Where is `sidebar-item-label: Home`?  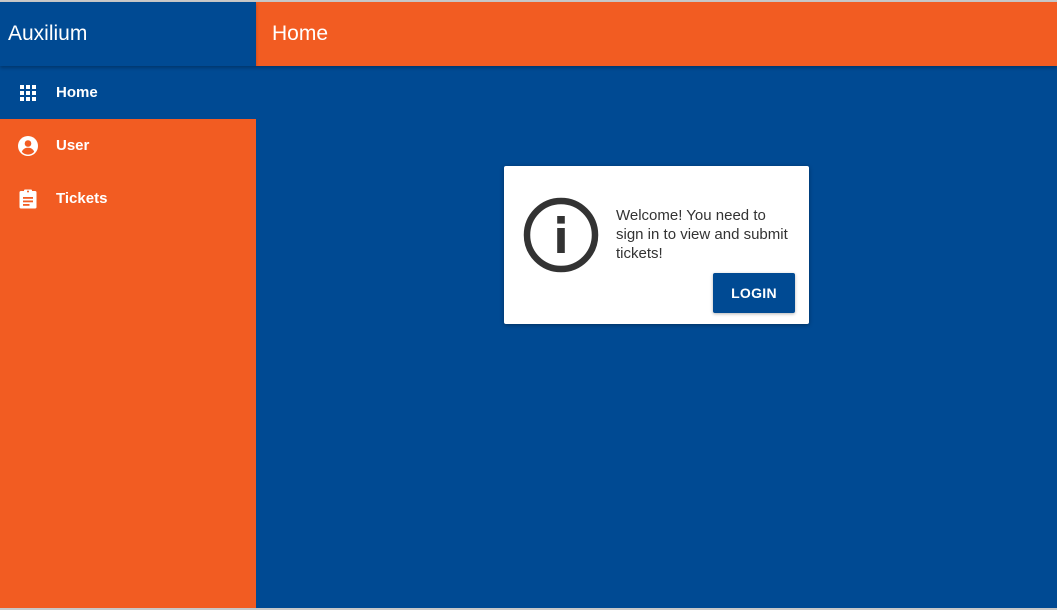 sidebar-item-label: Home is located at coordinates (77, 92).